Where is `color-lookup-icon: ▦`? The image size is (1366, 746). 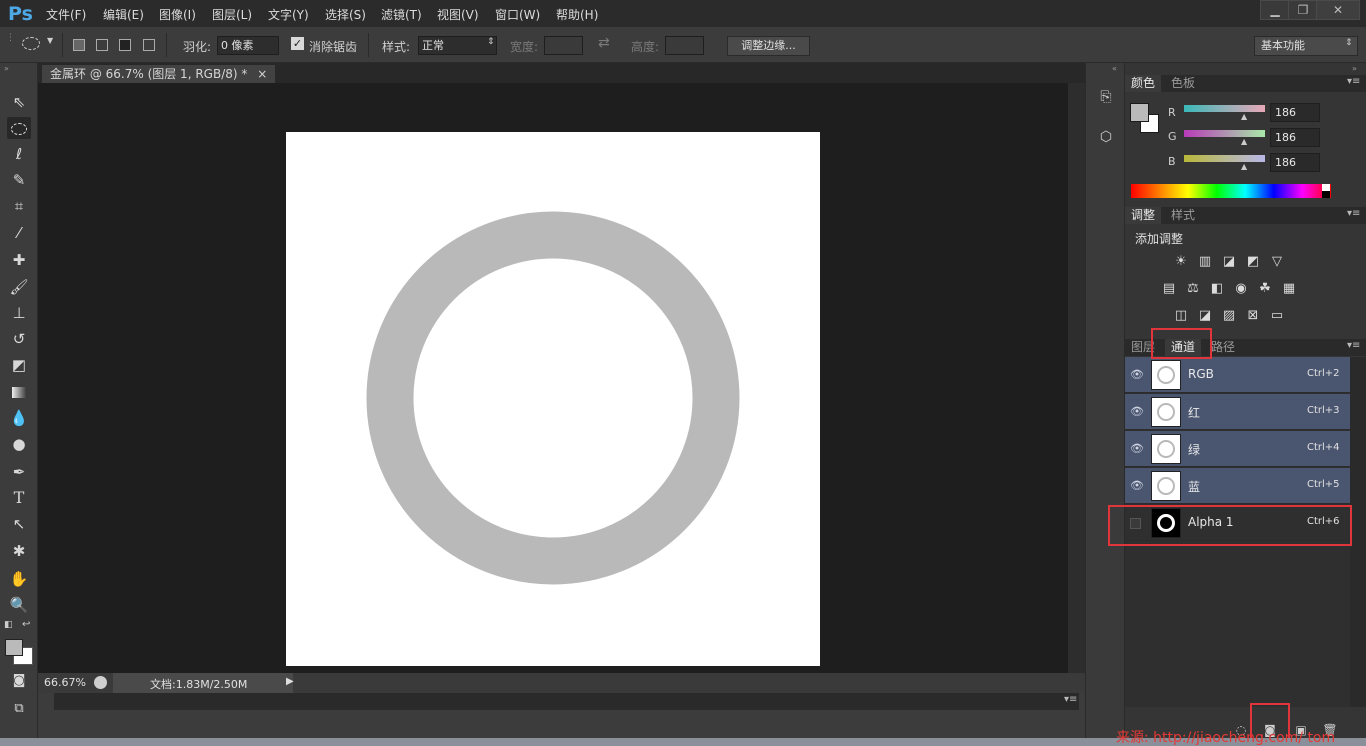 color-lookup-icon: ▦ is located at coordinates (1289, 289).